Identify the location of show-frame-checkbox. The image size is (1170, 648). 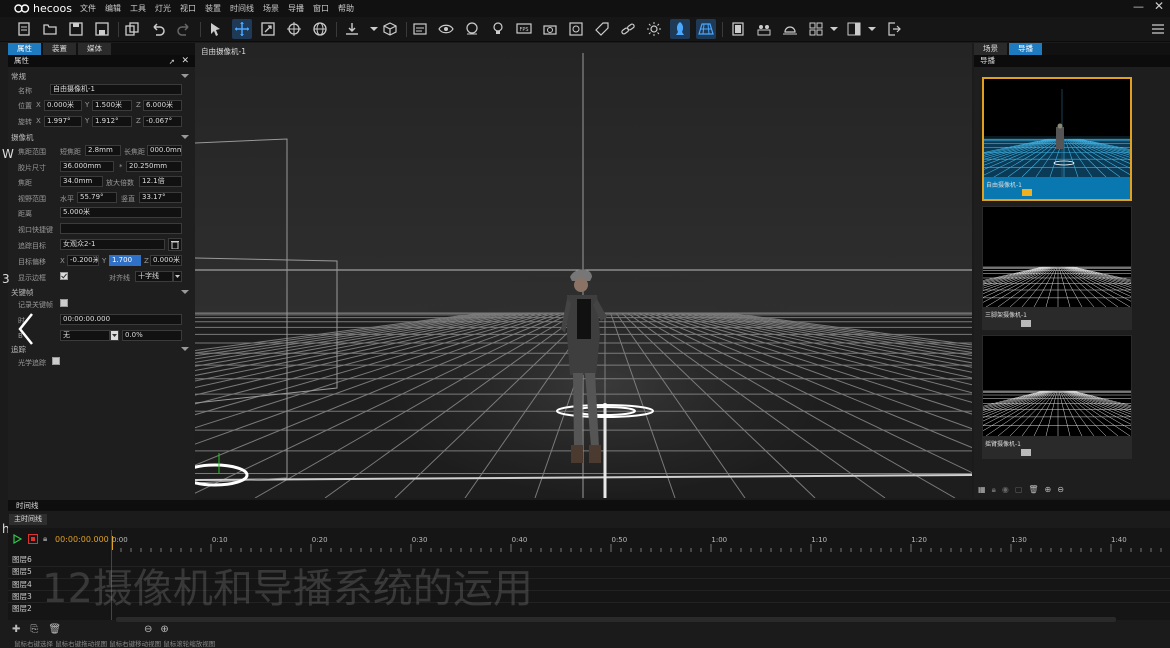
(64, 276).